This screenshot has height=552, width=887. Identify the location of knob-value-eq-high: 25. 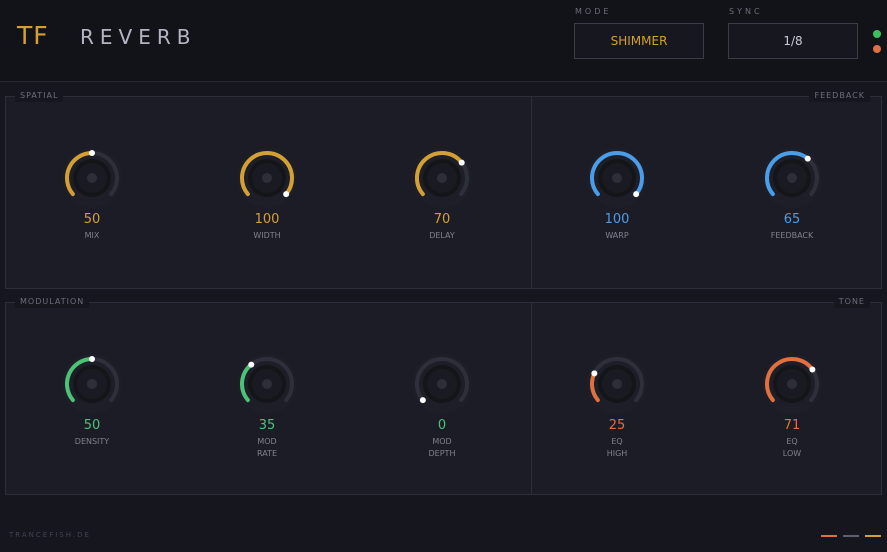
(617, 425).